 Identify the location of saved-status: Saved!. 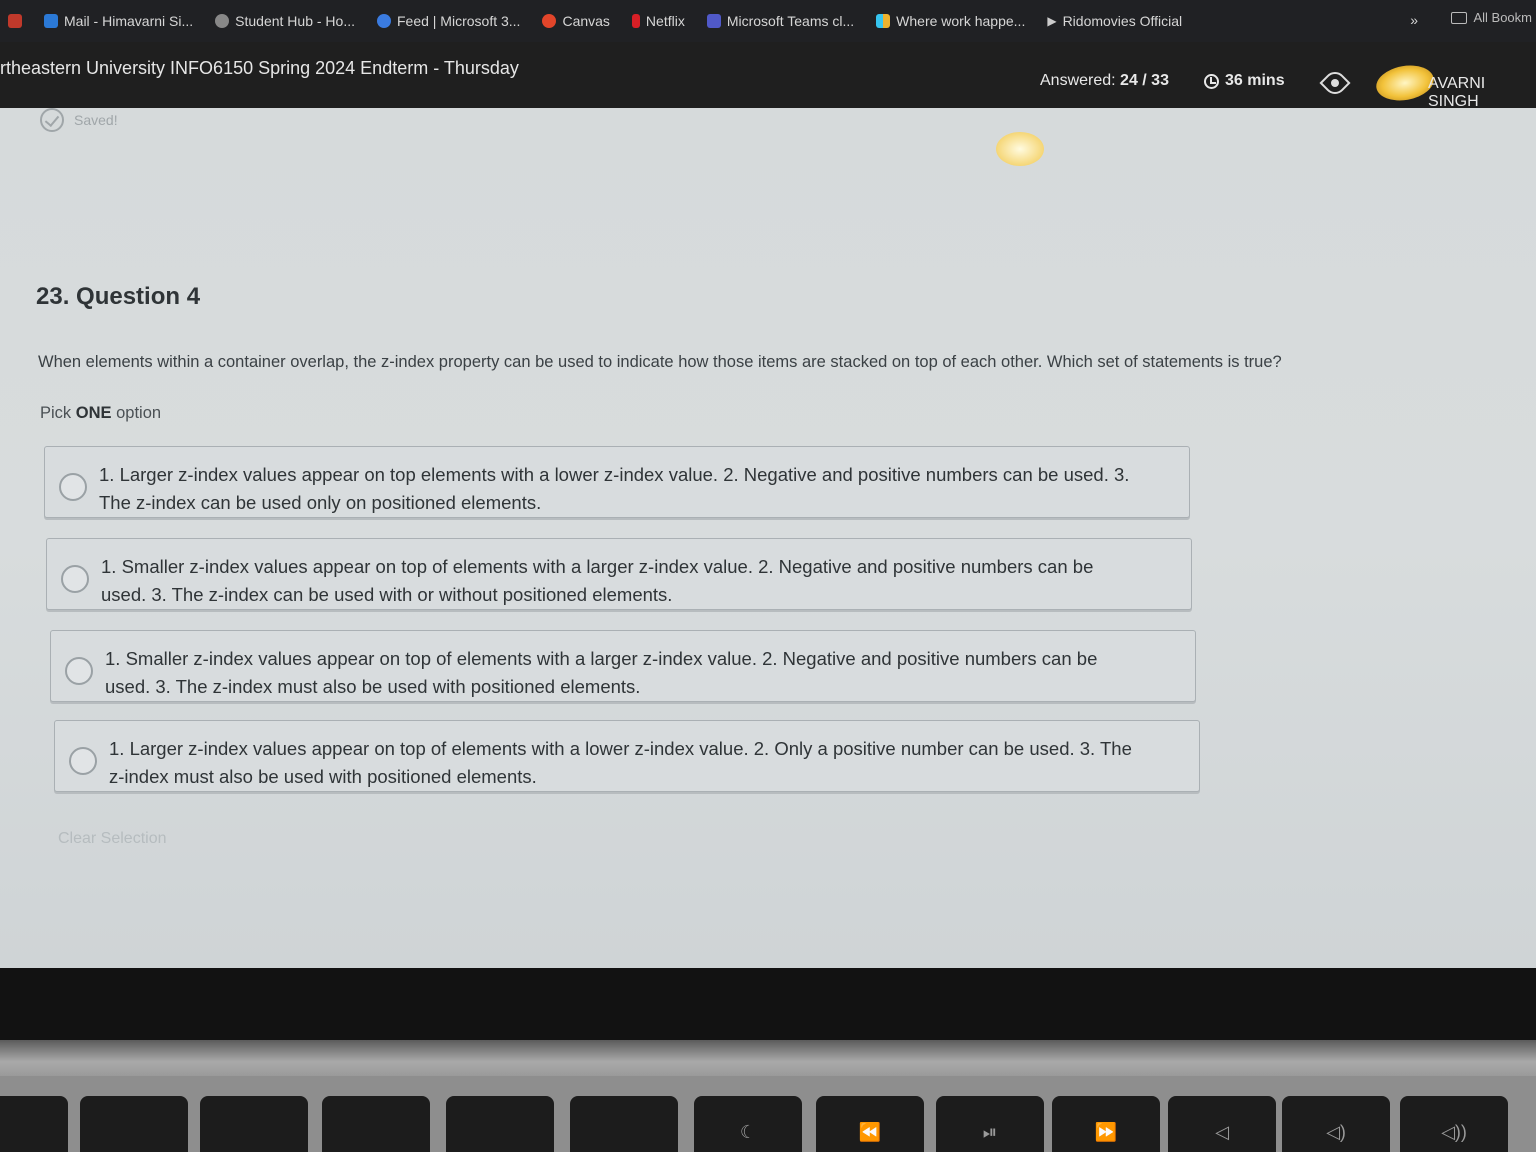
(79, 120).